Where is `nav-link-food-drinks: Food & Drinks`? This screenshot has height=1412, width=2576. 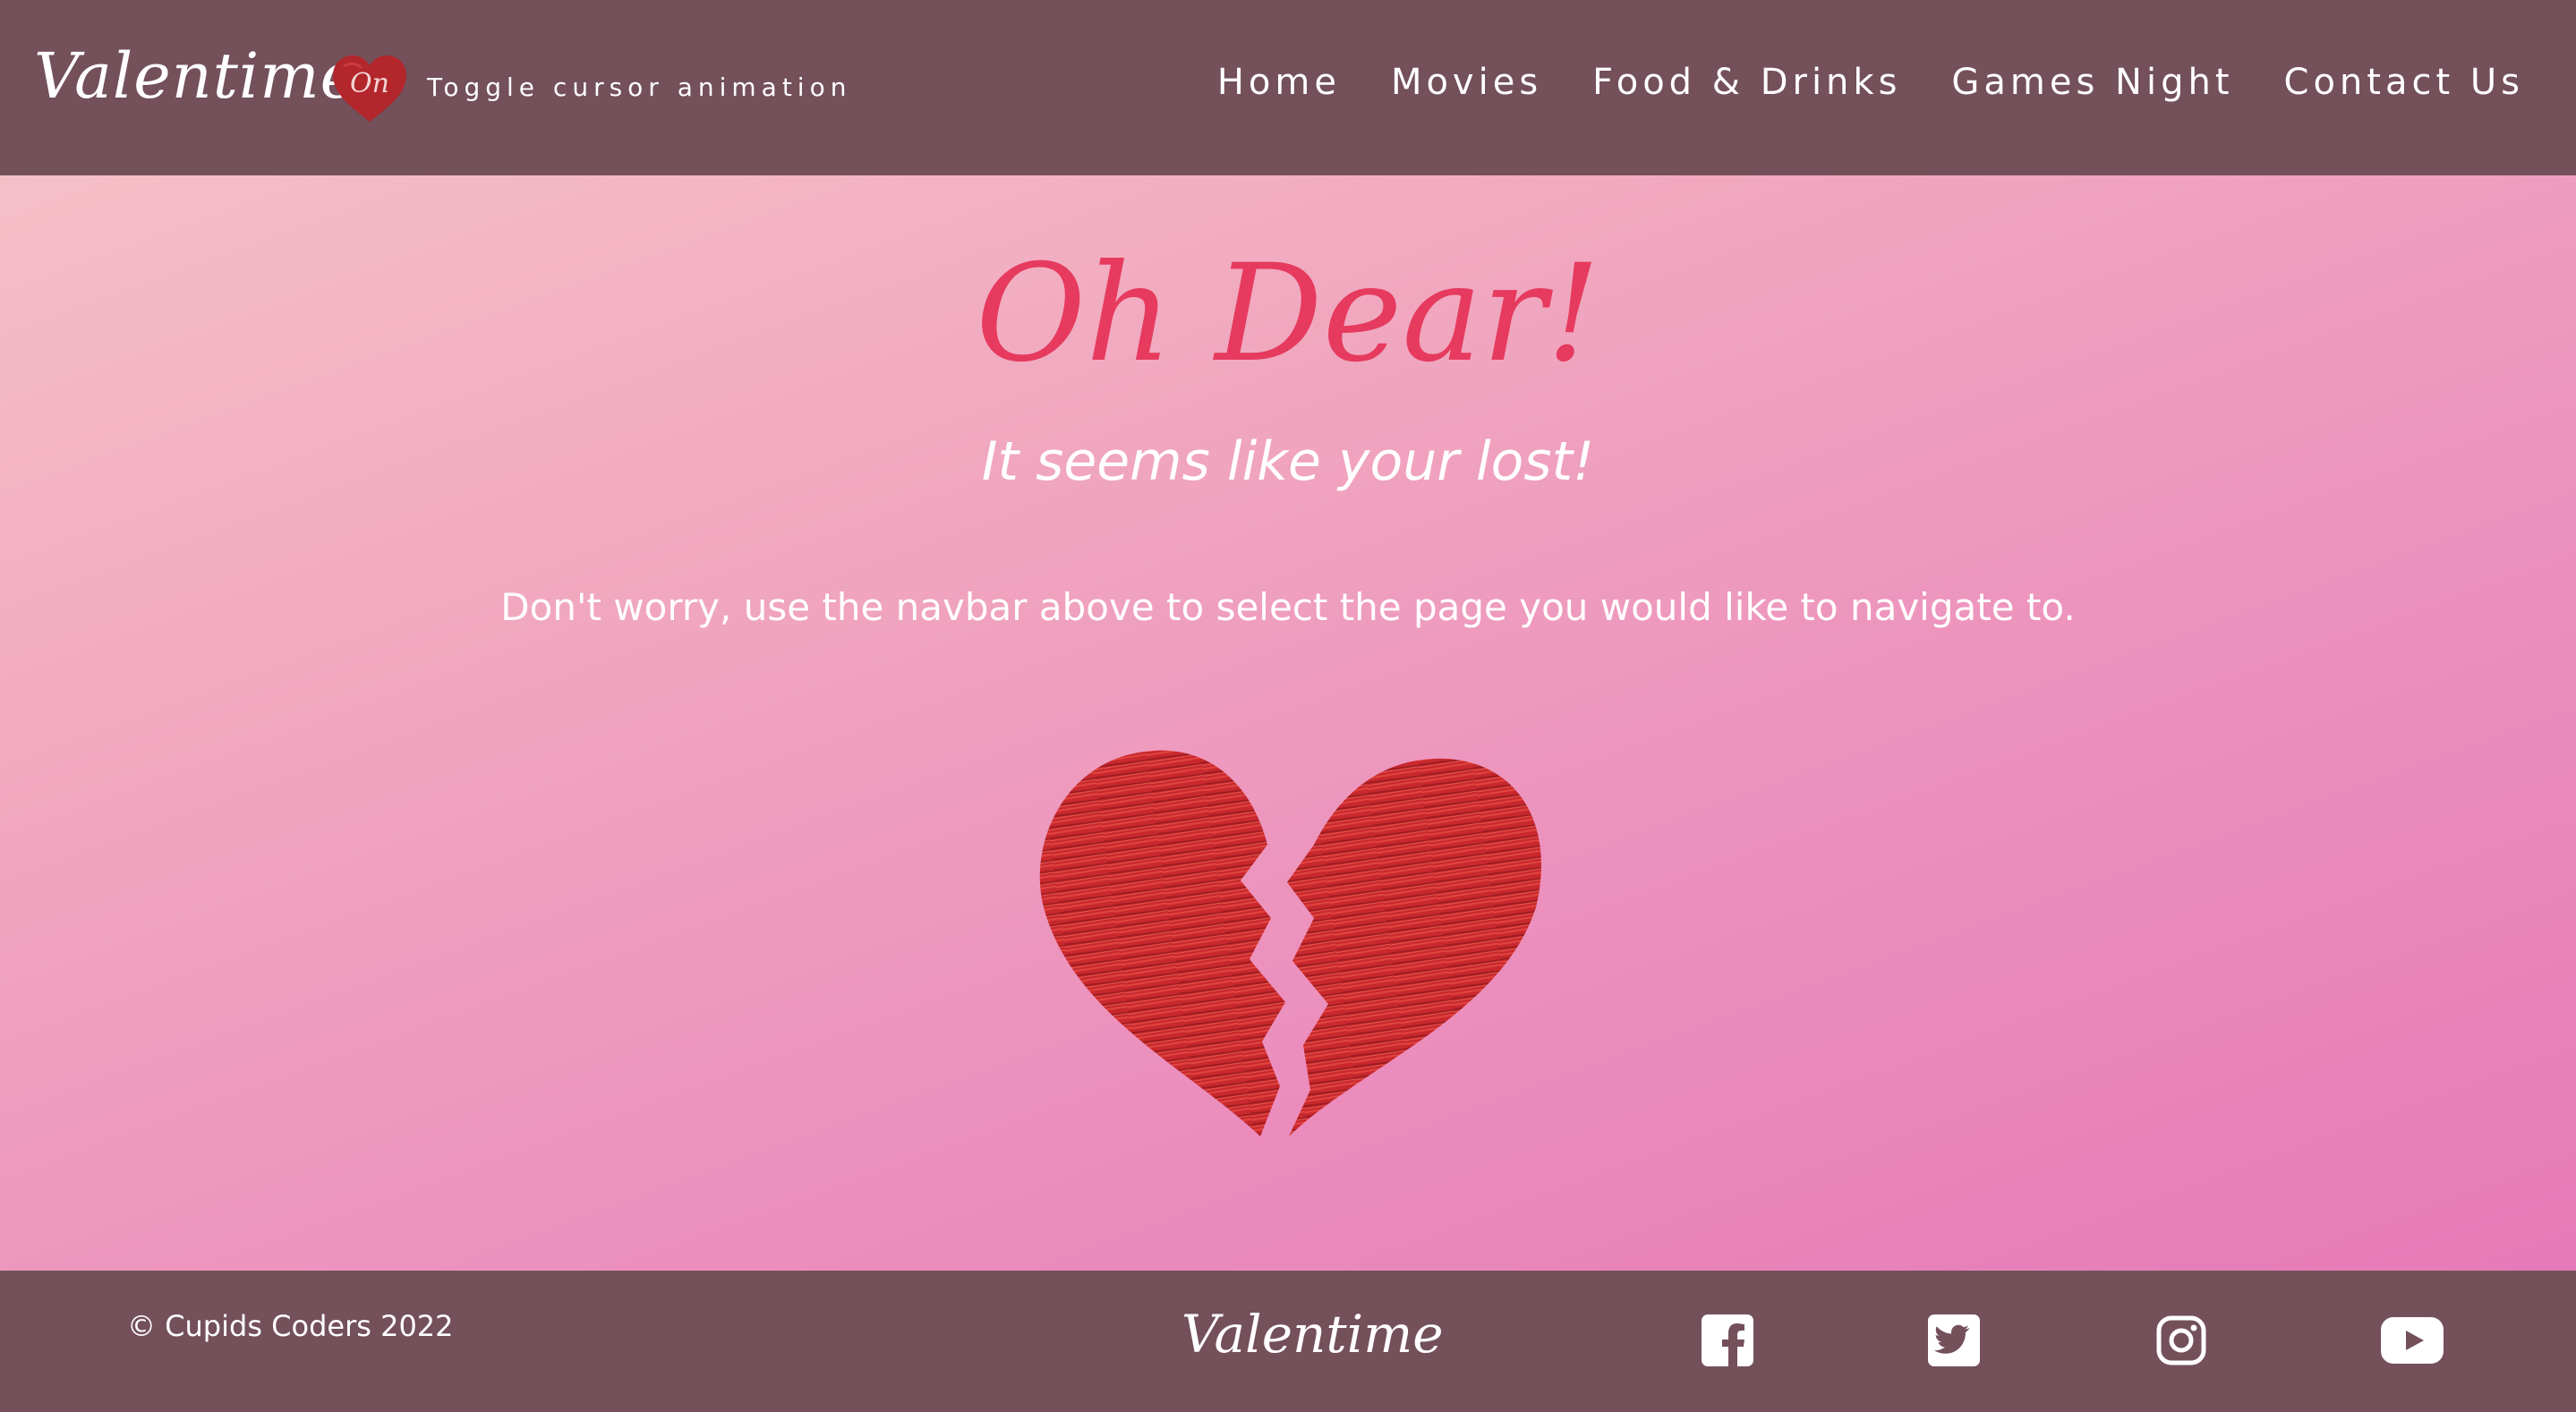 nav-link-food-drinks: Food & Drinks is located at coordinates (1746, 82).